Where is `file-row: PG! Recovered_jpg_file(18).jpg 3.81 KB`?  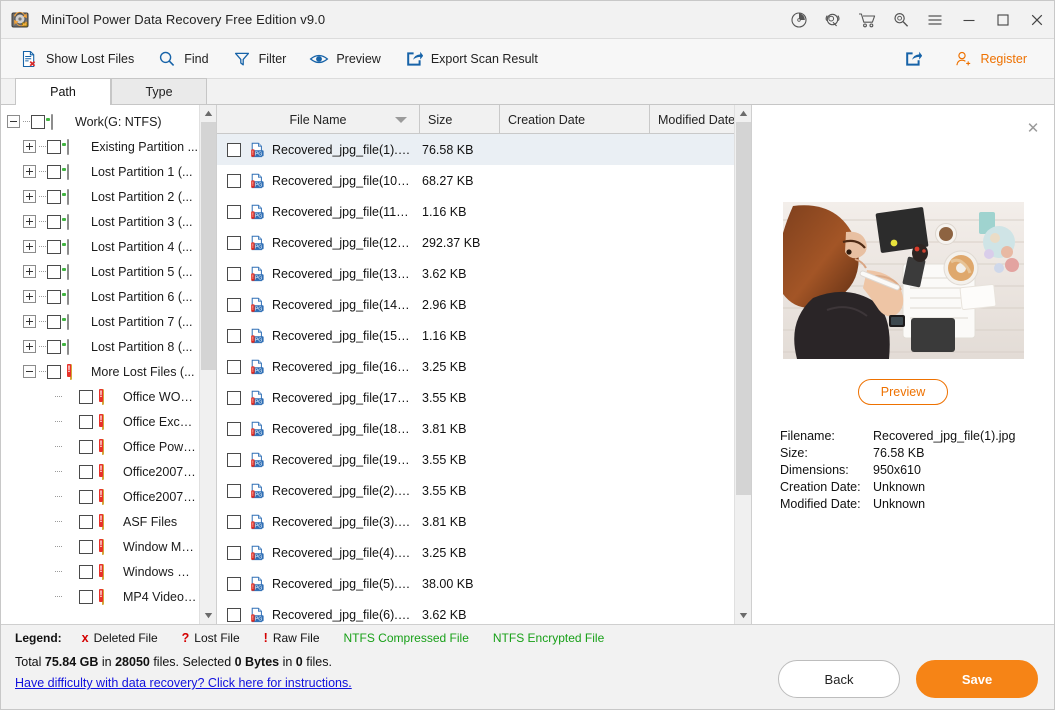 file-row: PG! Recovered_jpg_file(18).jpg 3.81 KB is located at coordinates (475, 428).